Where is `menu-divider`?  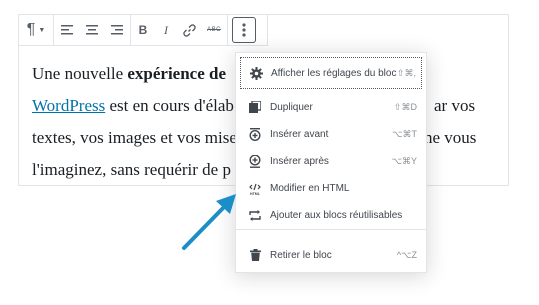 menu-divider is located at coordinates (331, 229).